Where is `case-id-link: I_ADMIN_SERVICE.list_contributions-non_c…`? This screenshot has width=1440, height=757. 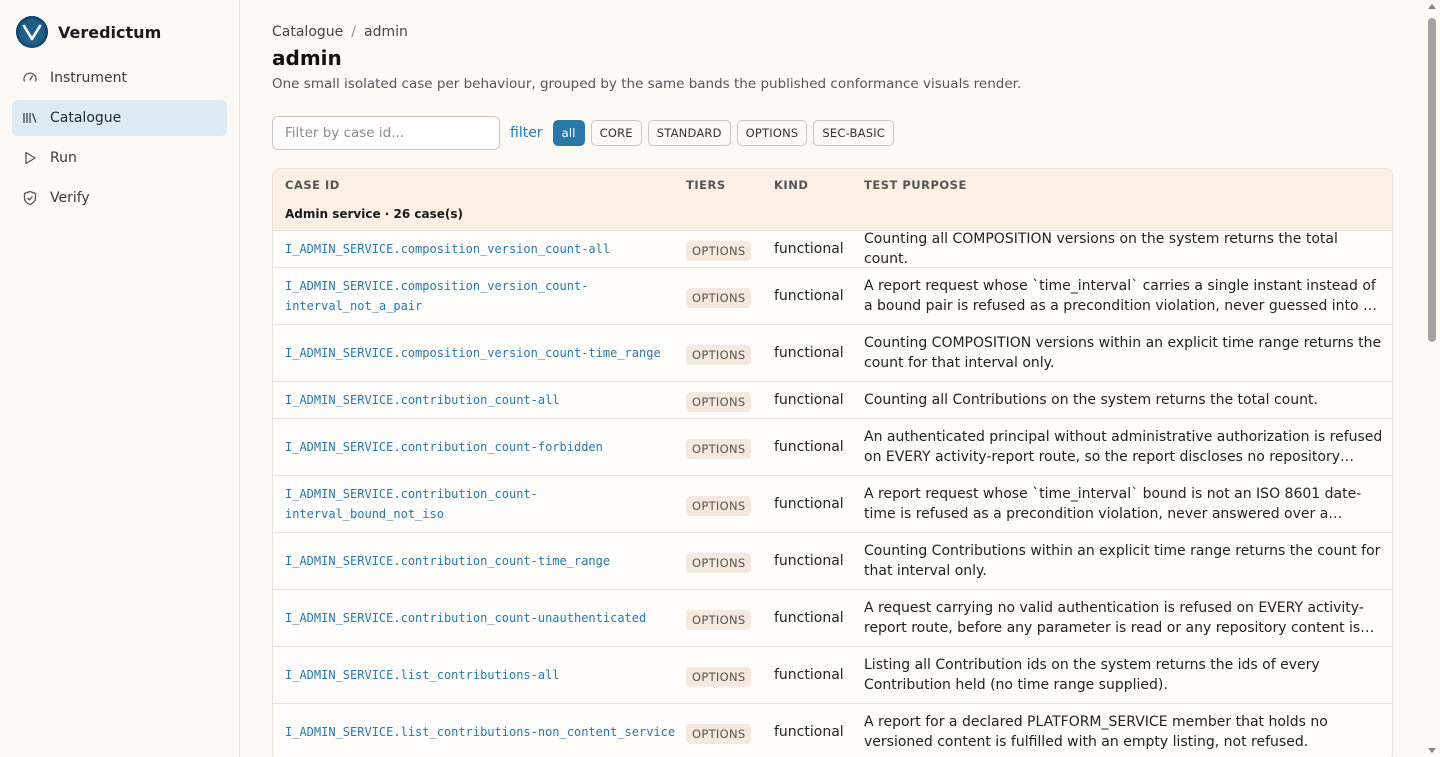
case-id-link: I_ADMIN_SERVICE.list_contributions-non_c… is located at coordinates (482, 732).